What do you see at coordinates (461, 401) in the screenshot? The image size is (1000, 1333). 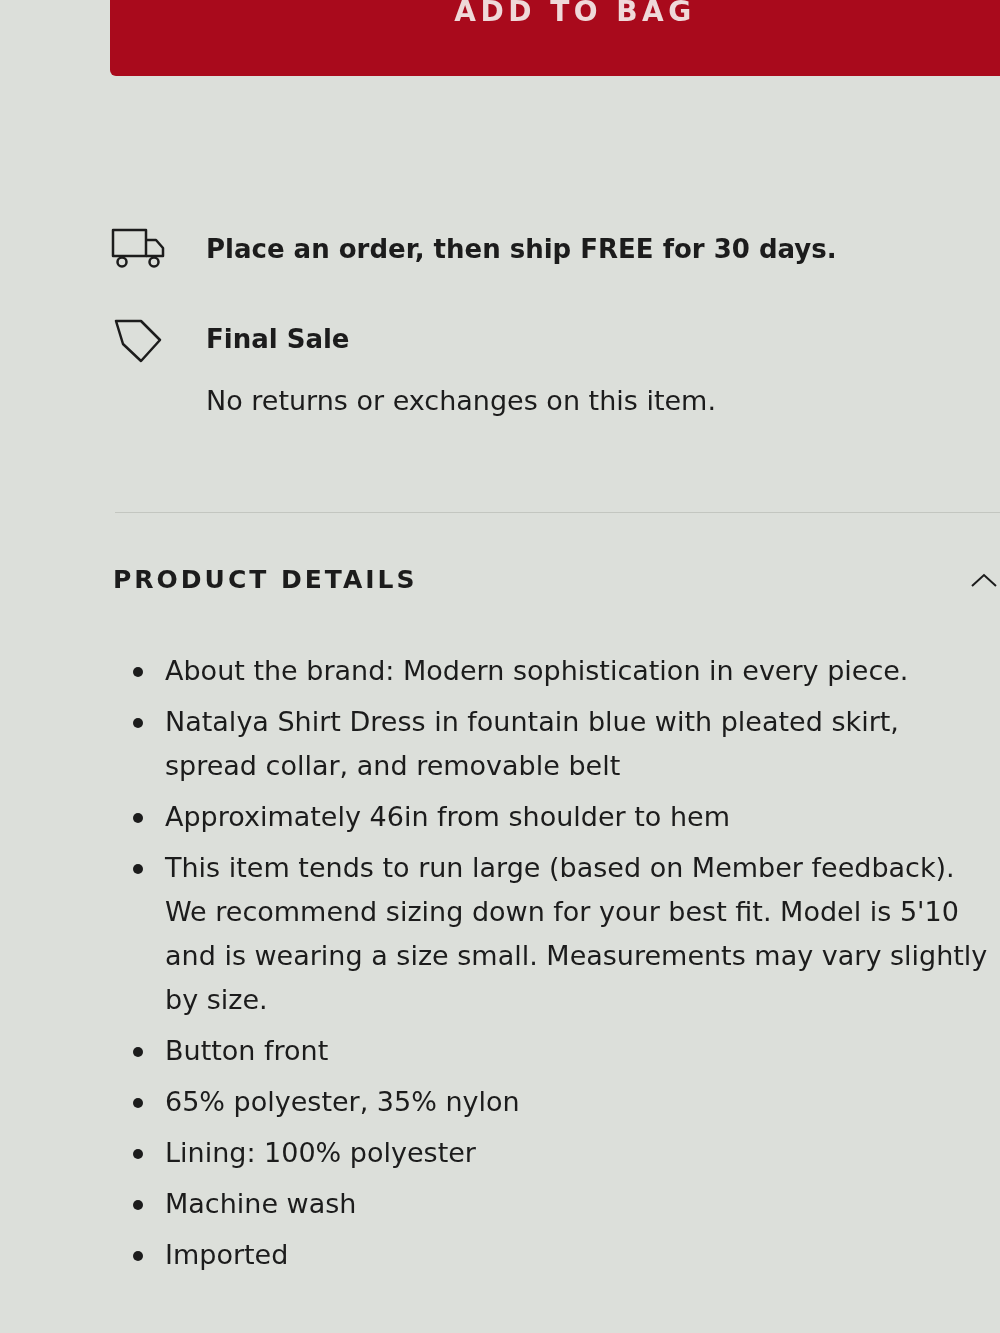 I see `final-sale-description: No returns or exchanges on this item.` at bounding box center [461, 401].